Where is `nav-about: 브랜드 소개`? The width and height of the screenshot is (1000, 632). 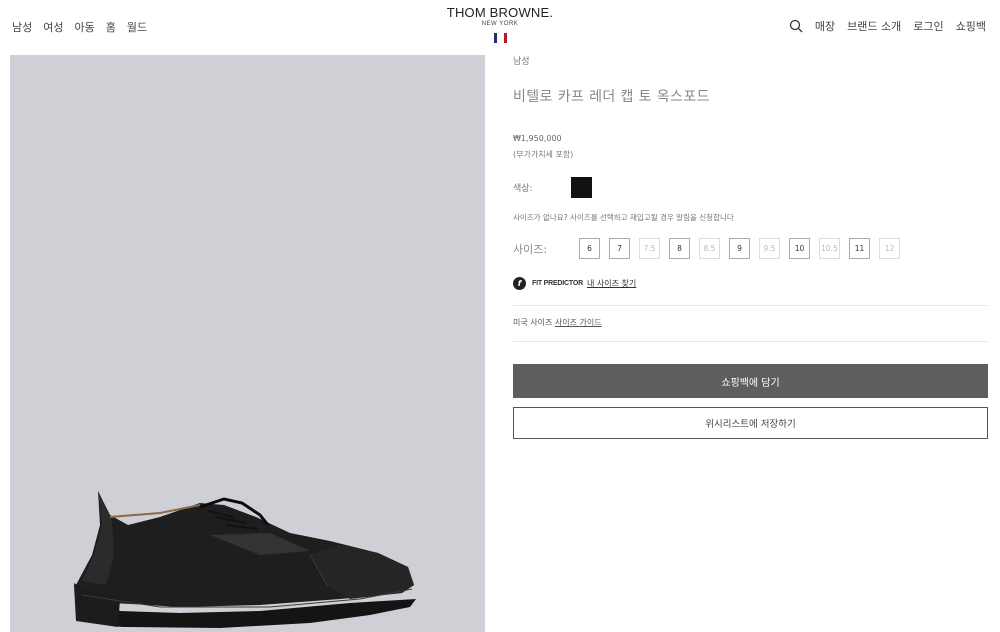 nav-about: 브랜드 소개 is located at coordinates (874, 26).